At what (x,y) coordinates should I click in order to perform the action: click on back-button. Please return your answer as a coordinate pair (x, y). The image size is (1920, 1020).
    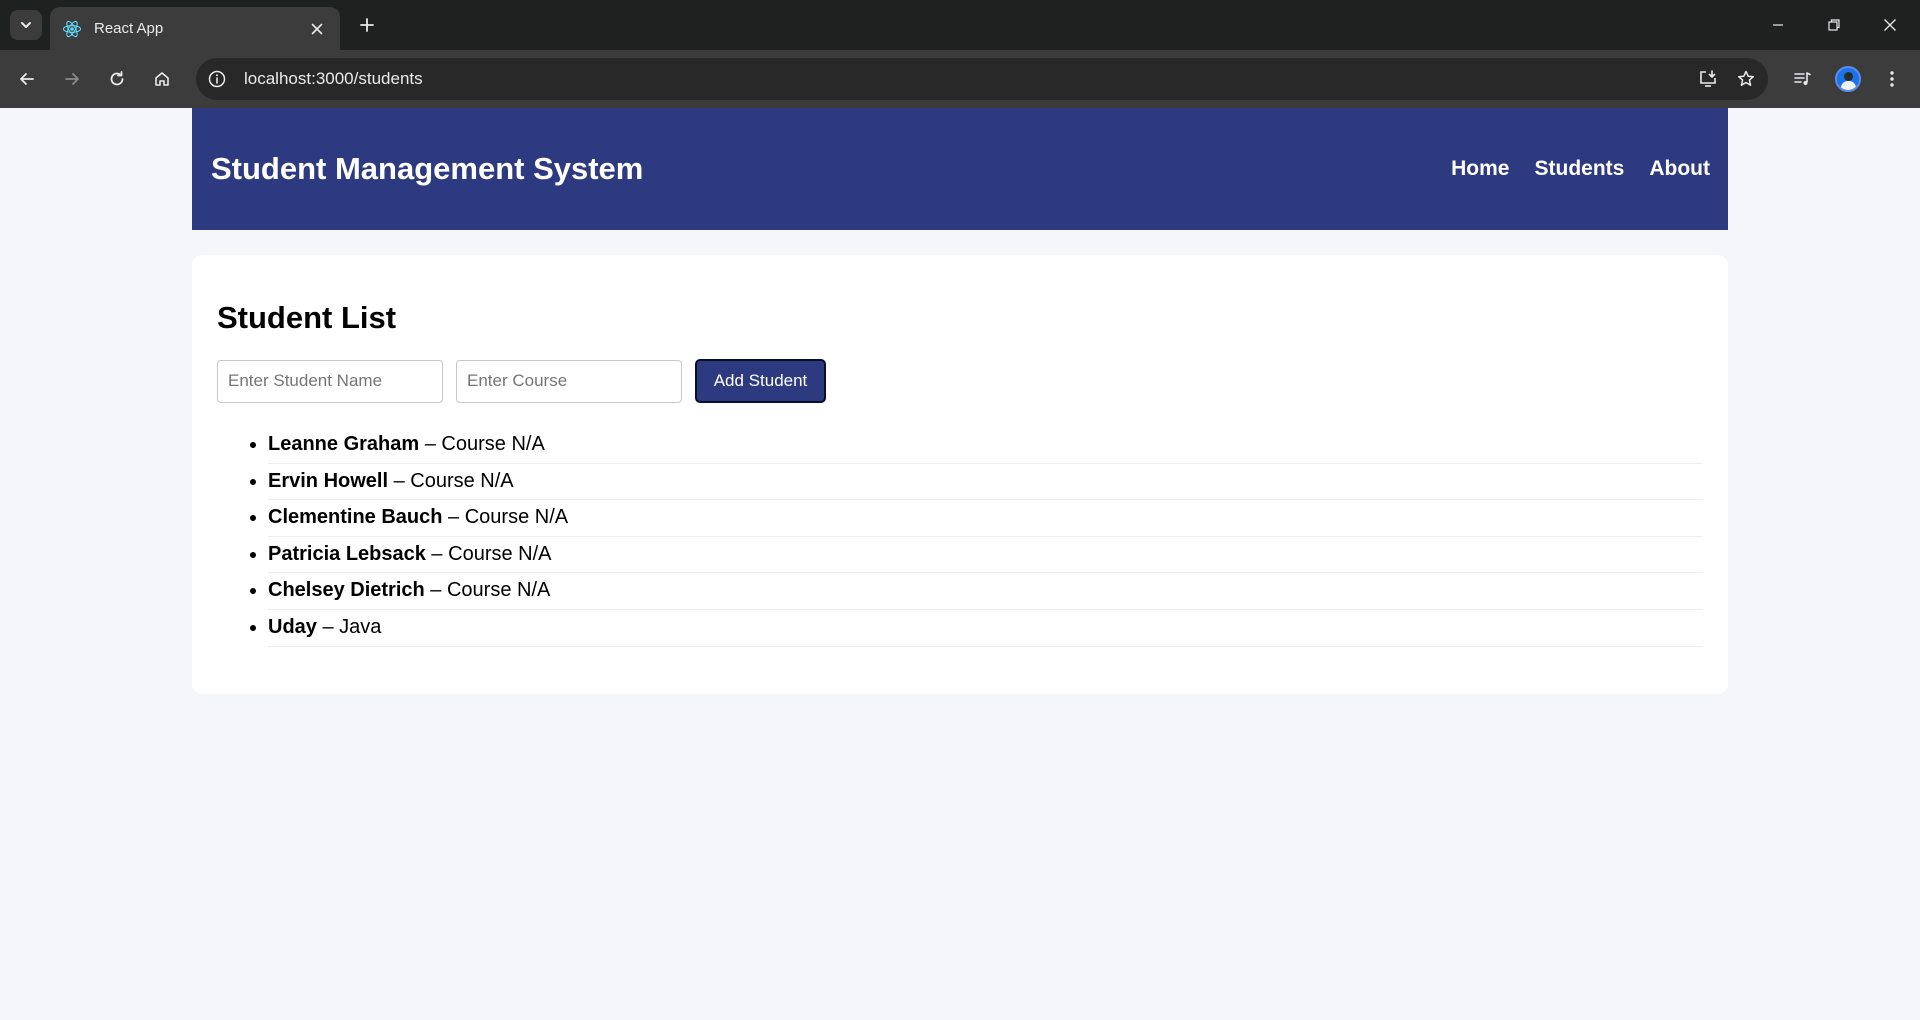
    Looking at the image, I should click on (27, 79).